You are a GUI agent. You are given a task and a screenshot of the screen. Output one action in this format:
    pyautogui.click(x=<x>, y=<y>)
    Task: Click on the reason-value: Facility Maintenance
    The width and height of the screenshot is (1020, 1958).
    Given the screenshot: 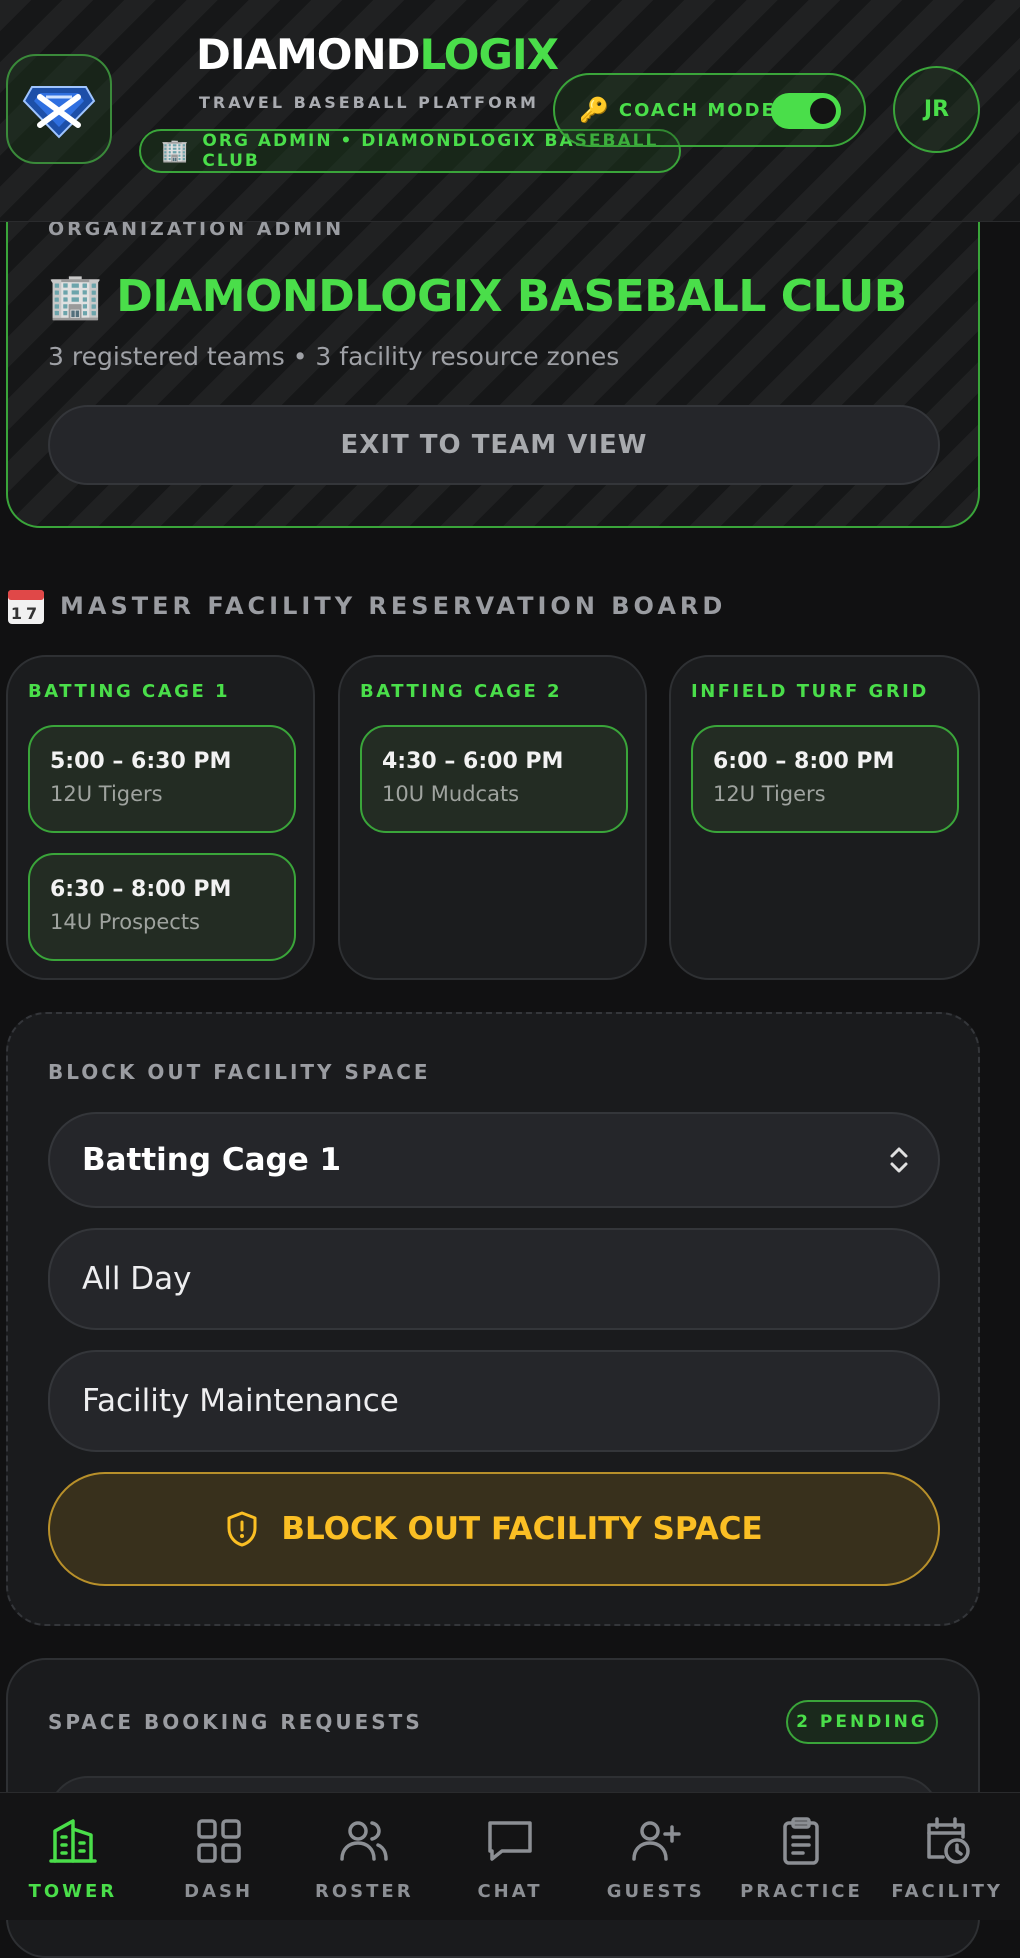 What is the action you would take?
    pyautogui.click(x=240, y=1401)
    